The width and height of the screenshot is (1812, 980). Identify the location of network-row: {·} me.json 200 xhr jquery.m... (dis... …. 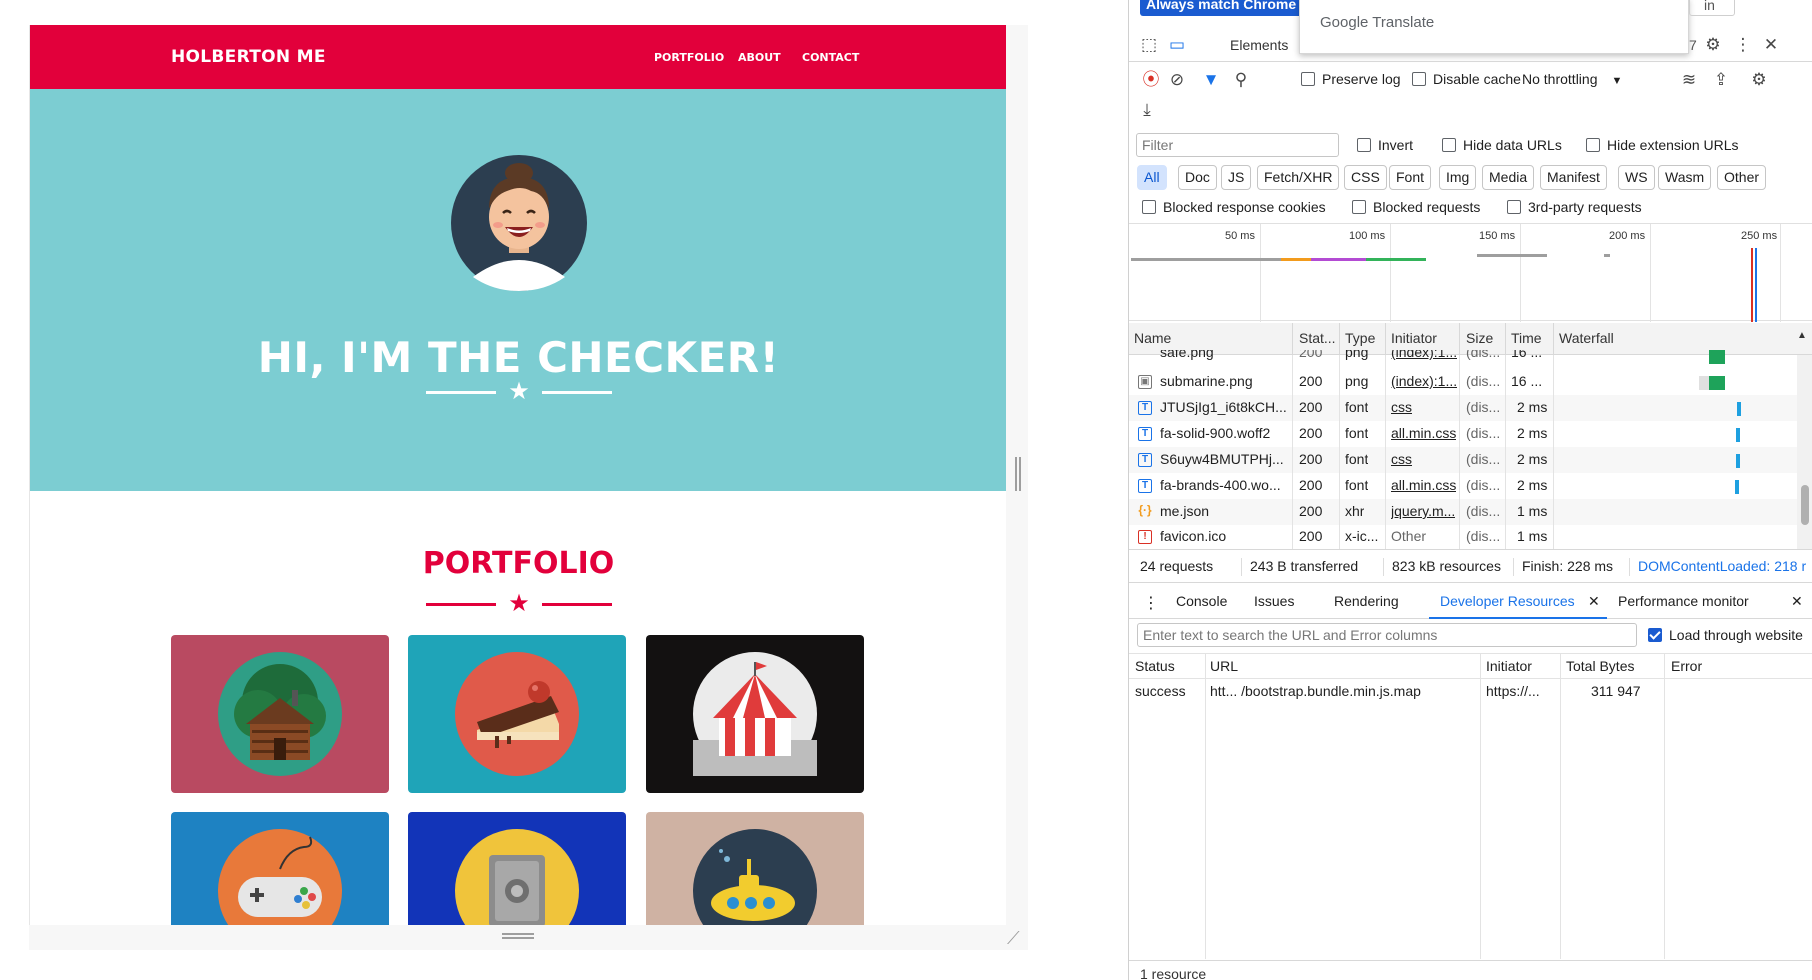
(1463, 512).